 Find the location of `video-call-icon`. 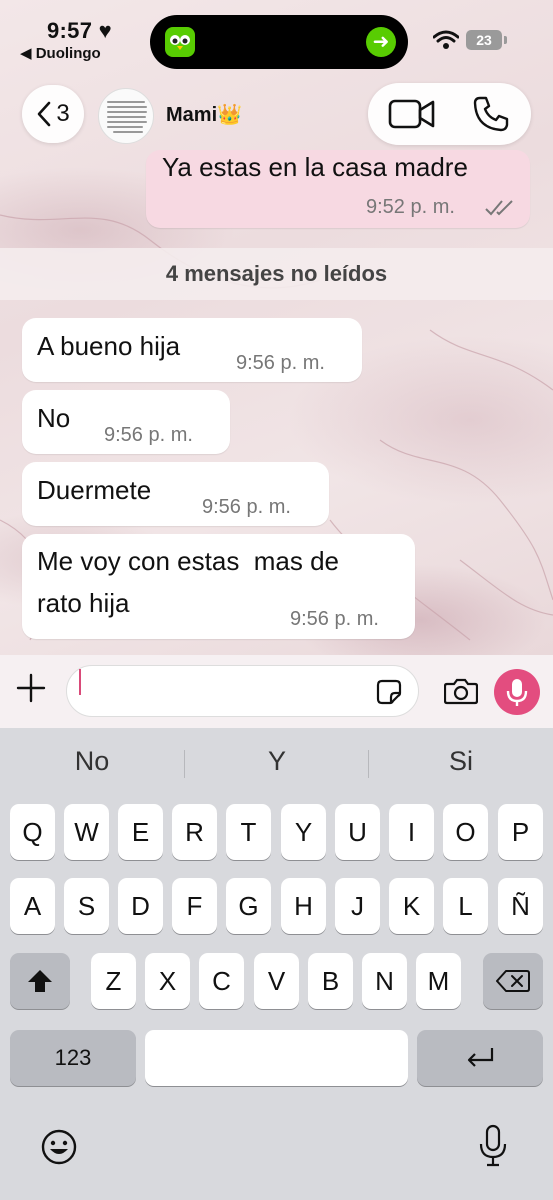

video-call-icon is located at coordinates (412, 114).